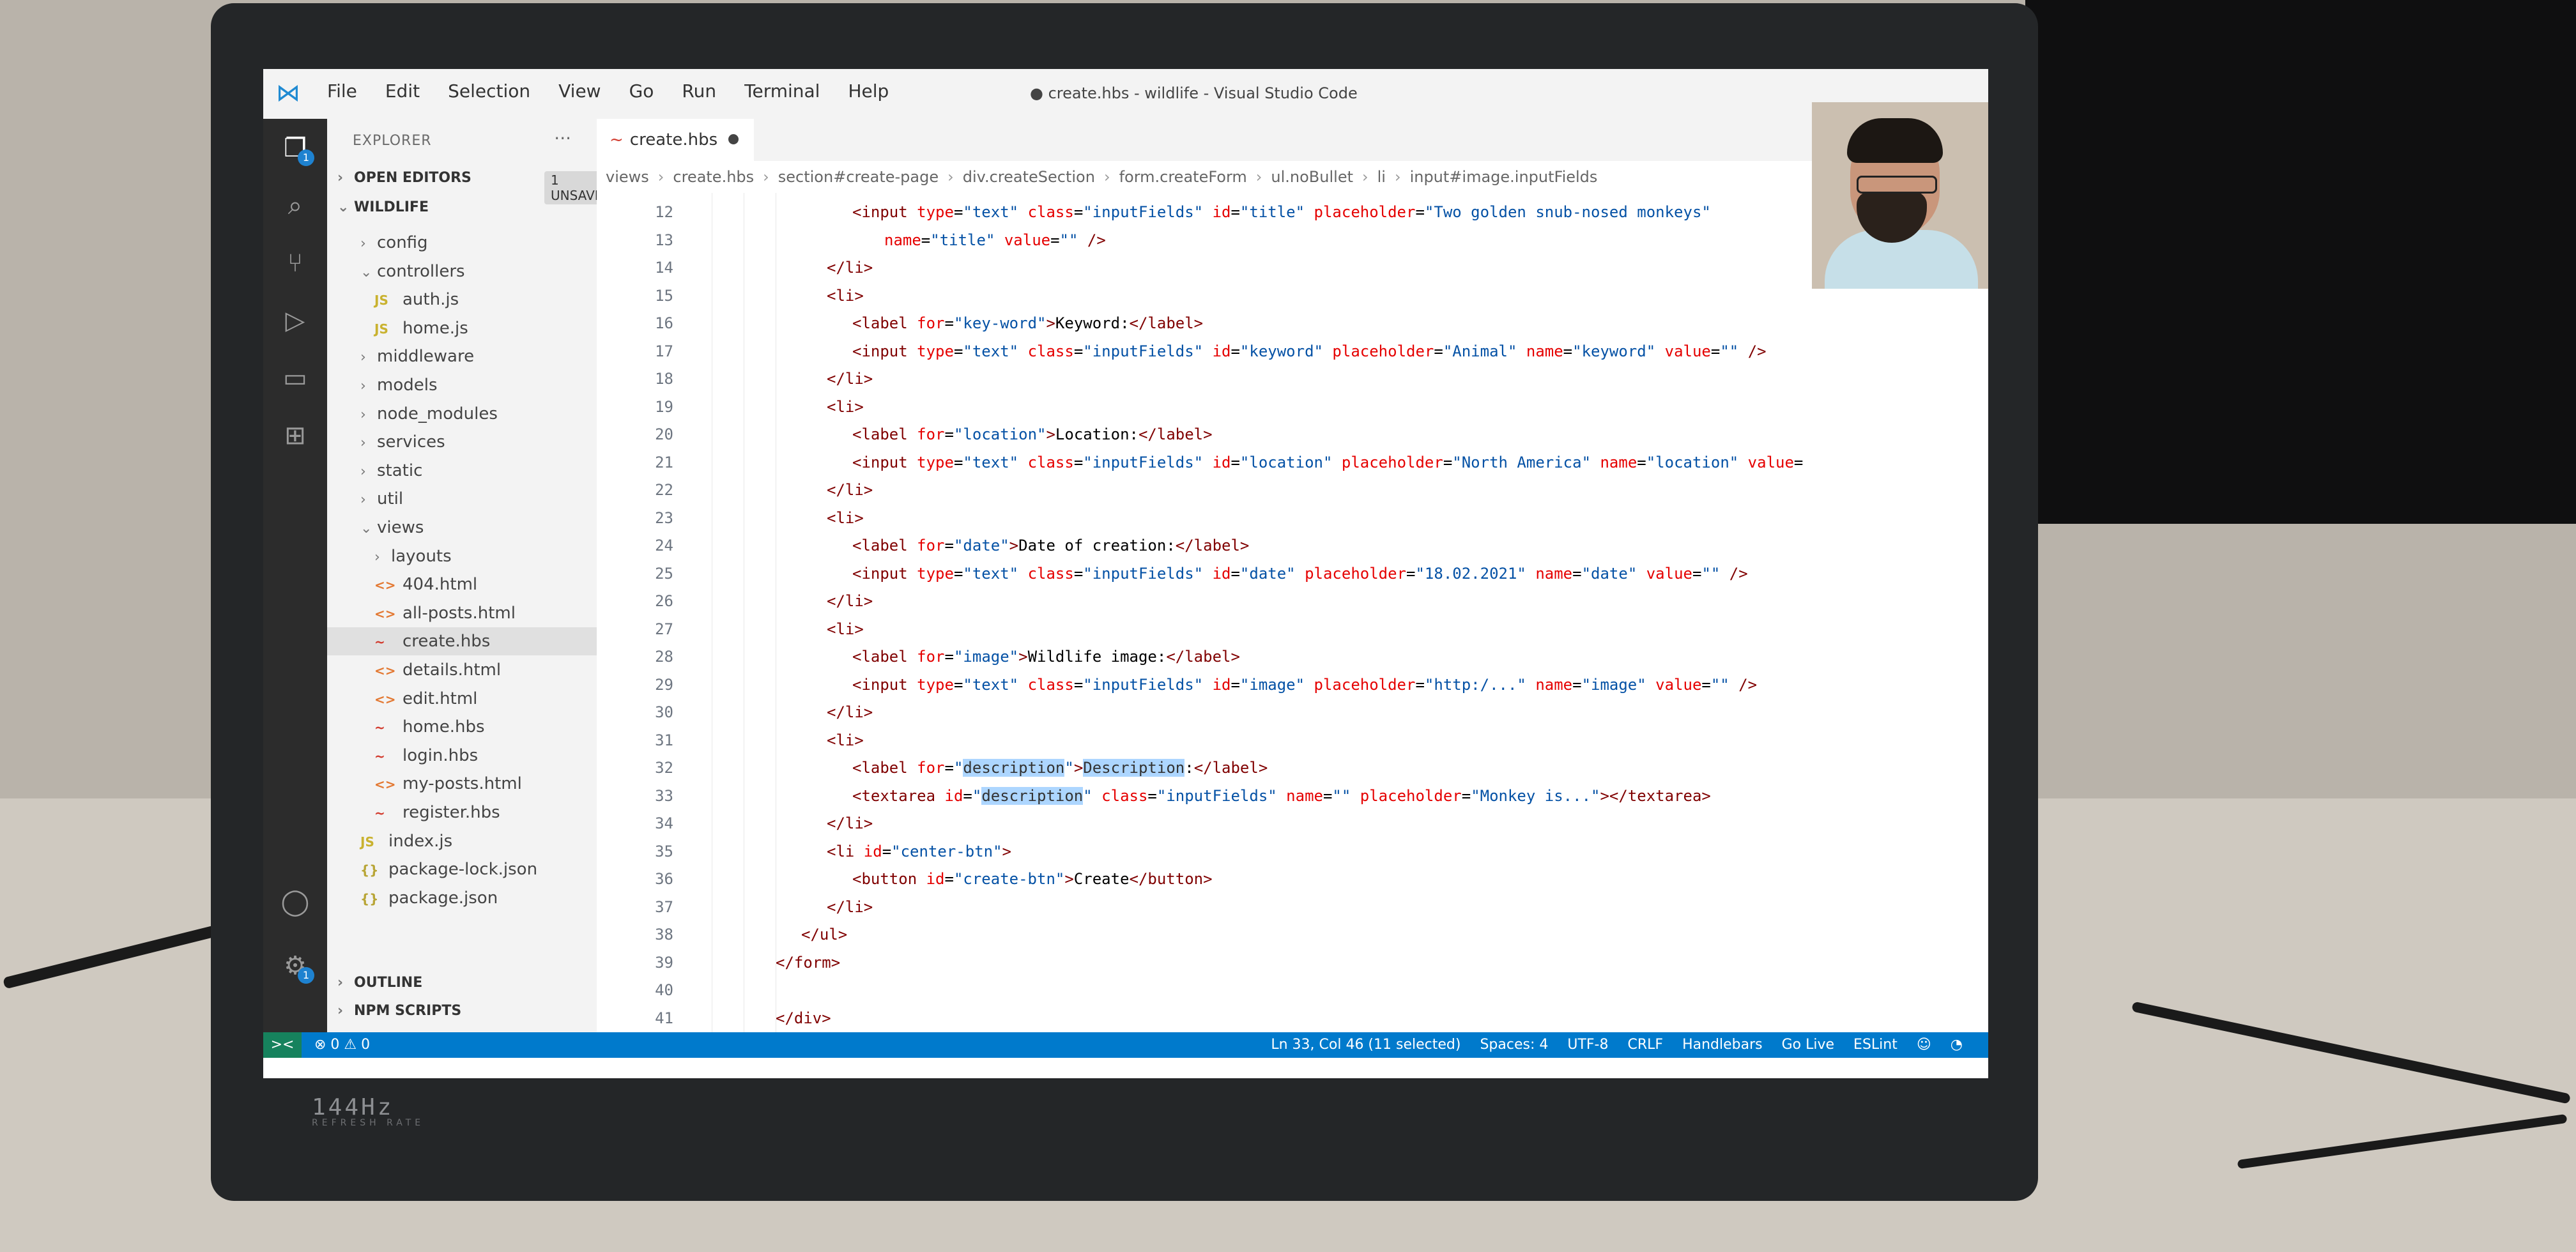 Image resolution: width=2576 pixels, height=1252 pixels. What do you see at coordinates (462, 271) in the screenshot?
I see `tree-item: ⌄ controllers` at bounding box center [462, 271].